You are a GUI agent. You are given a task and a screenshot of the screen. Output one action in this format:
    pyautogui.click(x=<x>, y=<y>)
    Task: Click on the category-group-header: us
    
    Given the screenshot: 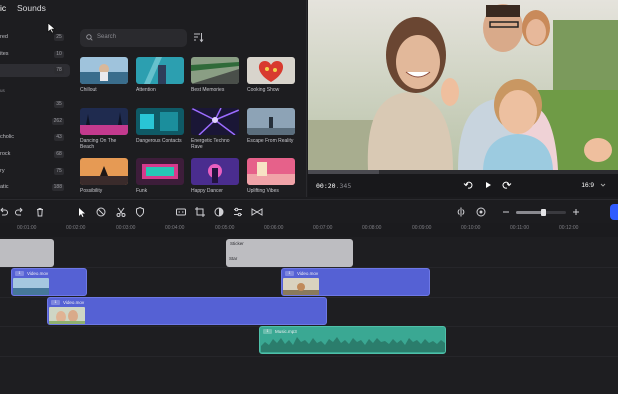 What is the action you would take?
    pyautogui.click(x=35, y=90)
    